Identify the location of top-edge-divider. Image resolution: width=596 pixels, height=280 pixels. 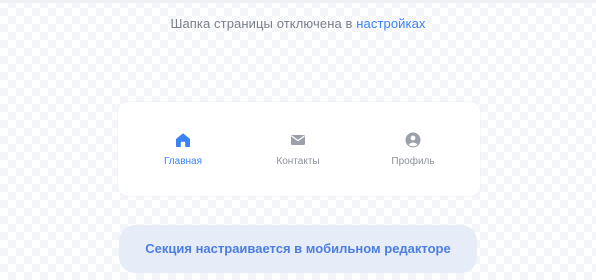
(298, 1).